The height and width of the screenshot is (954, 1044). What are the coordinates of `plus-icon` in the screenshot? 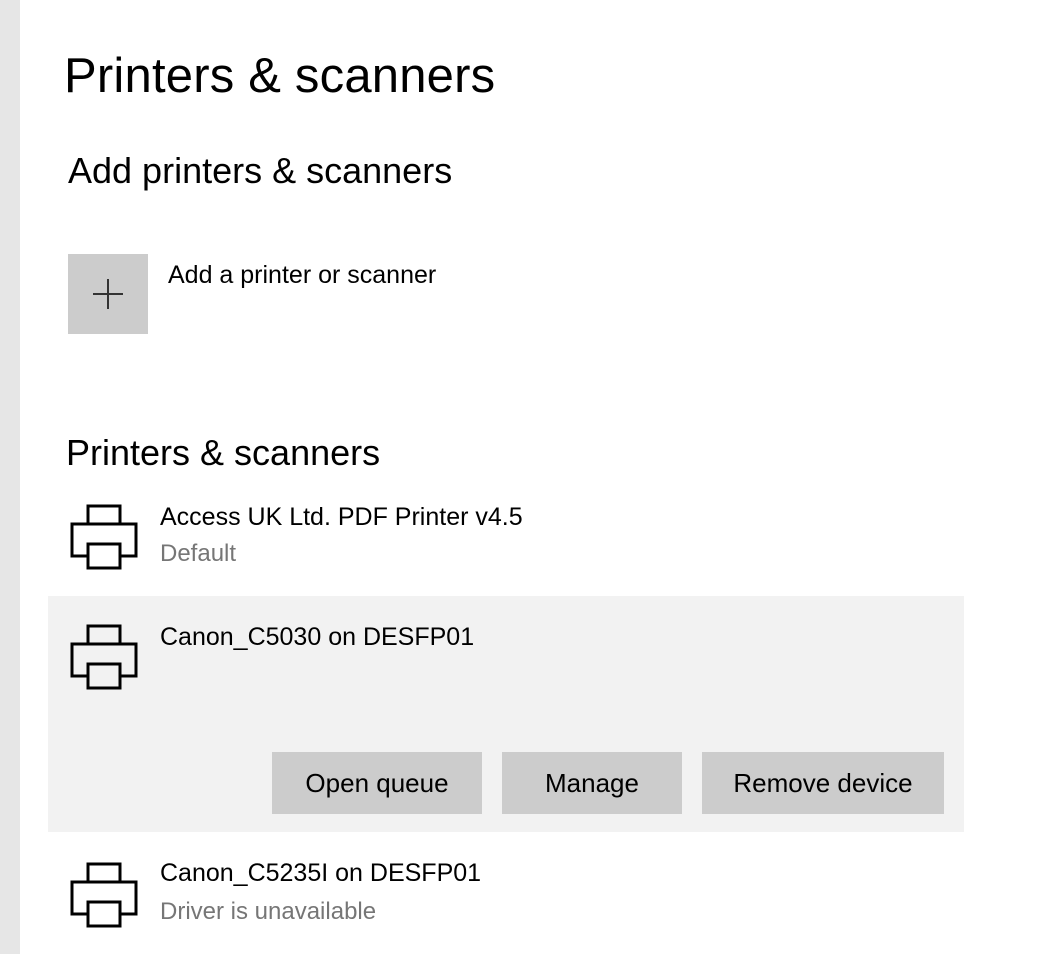 It's located at (108, 294).